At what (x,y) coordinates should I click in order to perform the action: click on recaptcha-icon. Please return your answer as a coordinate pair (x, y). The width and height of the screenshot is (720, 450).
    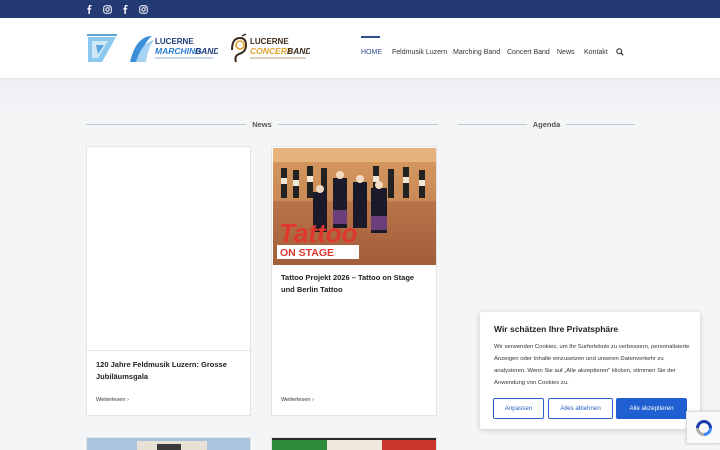
    Looking at the image, I should click on (703, 427).